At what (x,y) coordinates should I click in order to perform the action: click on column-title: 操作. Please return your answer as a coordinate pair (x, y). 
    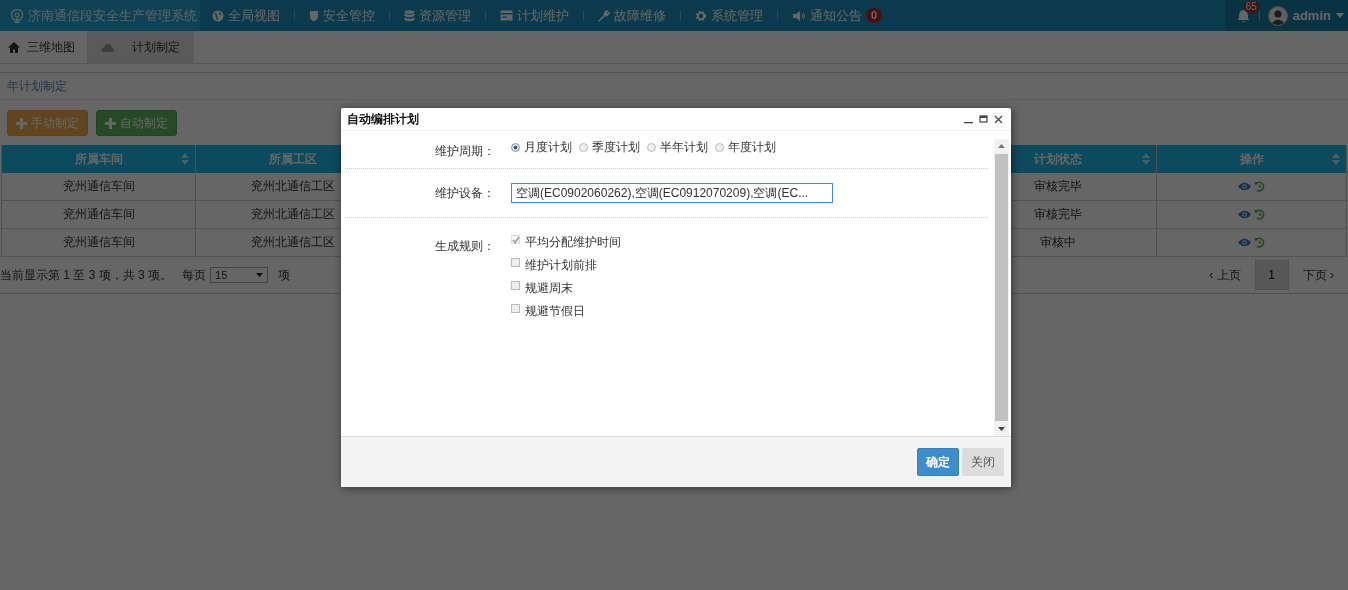
    Looking at the image, I should click on (1251, 159).